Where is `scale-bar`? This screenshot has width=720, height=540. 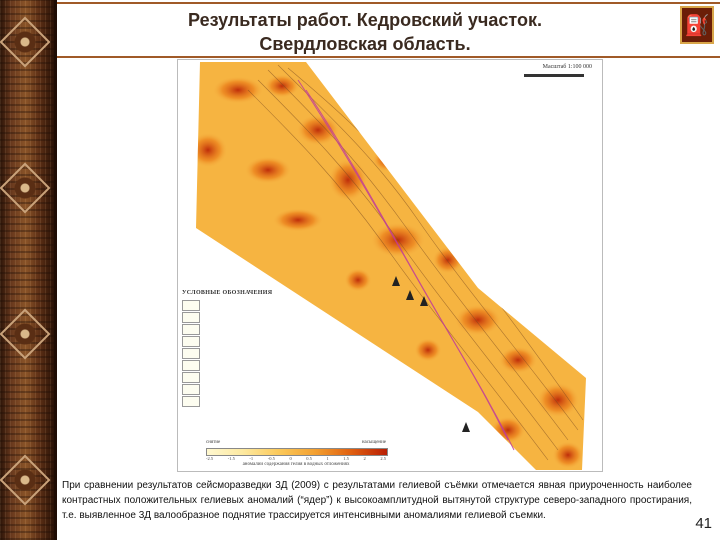
scale-bar is located at coordinates (554, 75).